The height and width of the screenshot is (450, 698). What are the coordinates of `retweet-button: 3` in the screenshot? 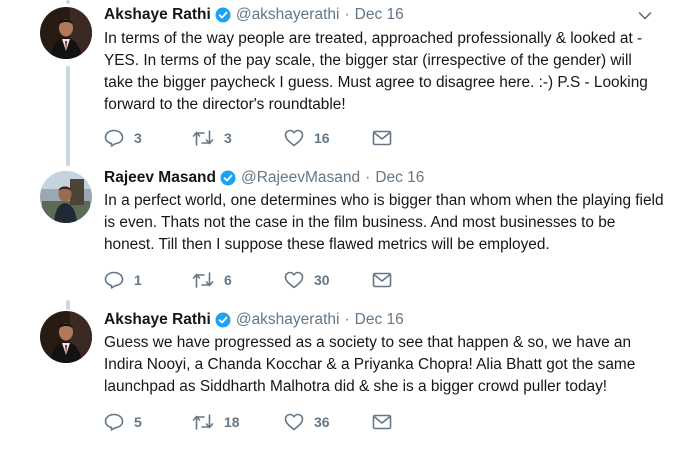 It's located at (212, 138).